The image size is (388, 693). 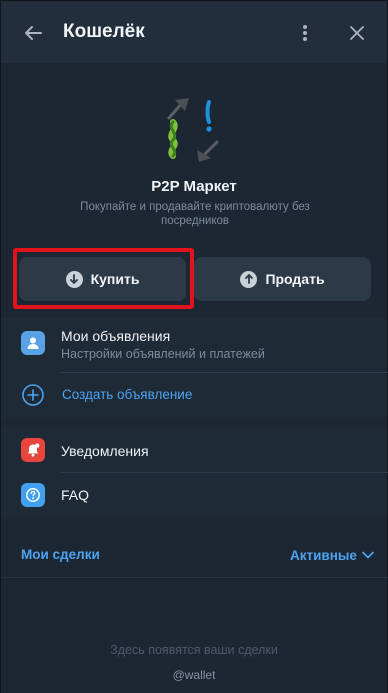 I want to click on page-title: Кошелёк, so click(x=104, y=31).